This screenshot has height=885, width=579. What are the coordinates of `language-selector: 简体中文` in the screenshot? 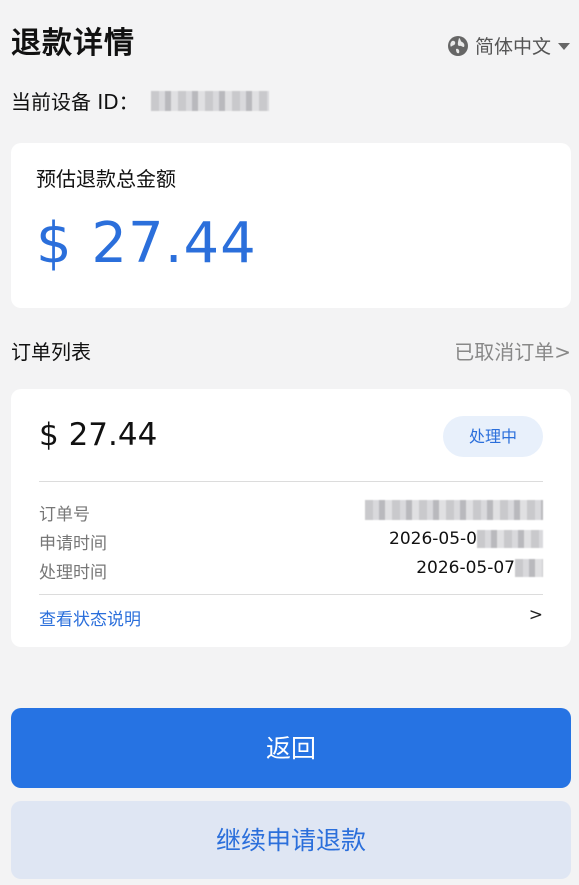 It's located at (509, 45).